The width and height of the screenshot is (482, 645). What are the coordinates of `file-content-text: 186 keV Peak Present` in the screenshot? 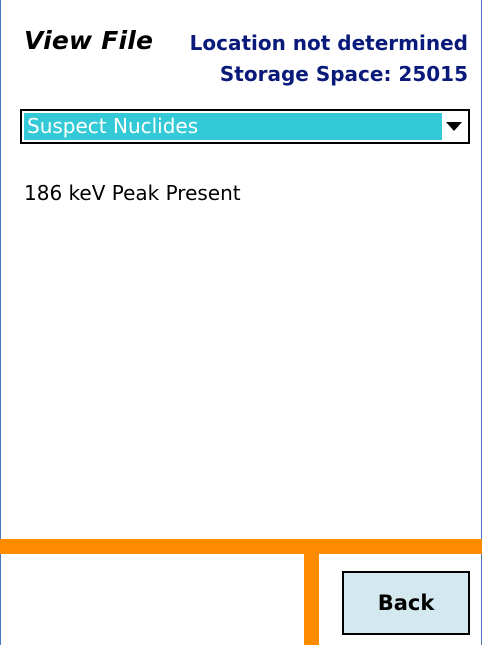 It's located at (132, 193).